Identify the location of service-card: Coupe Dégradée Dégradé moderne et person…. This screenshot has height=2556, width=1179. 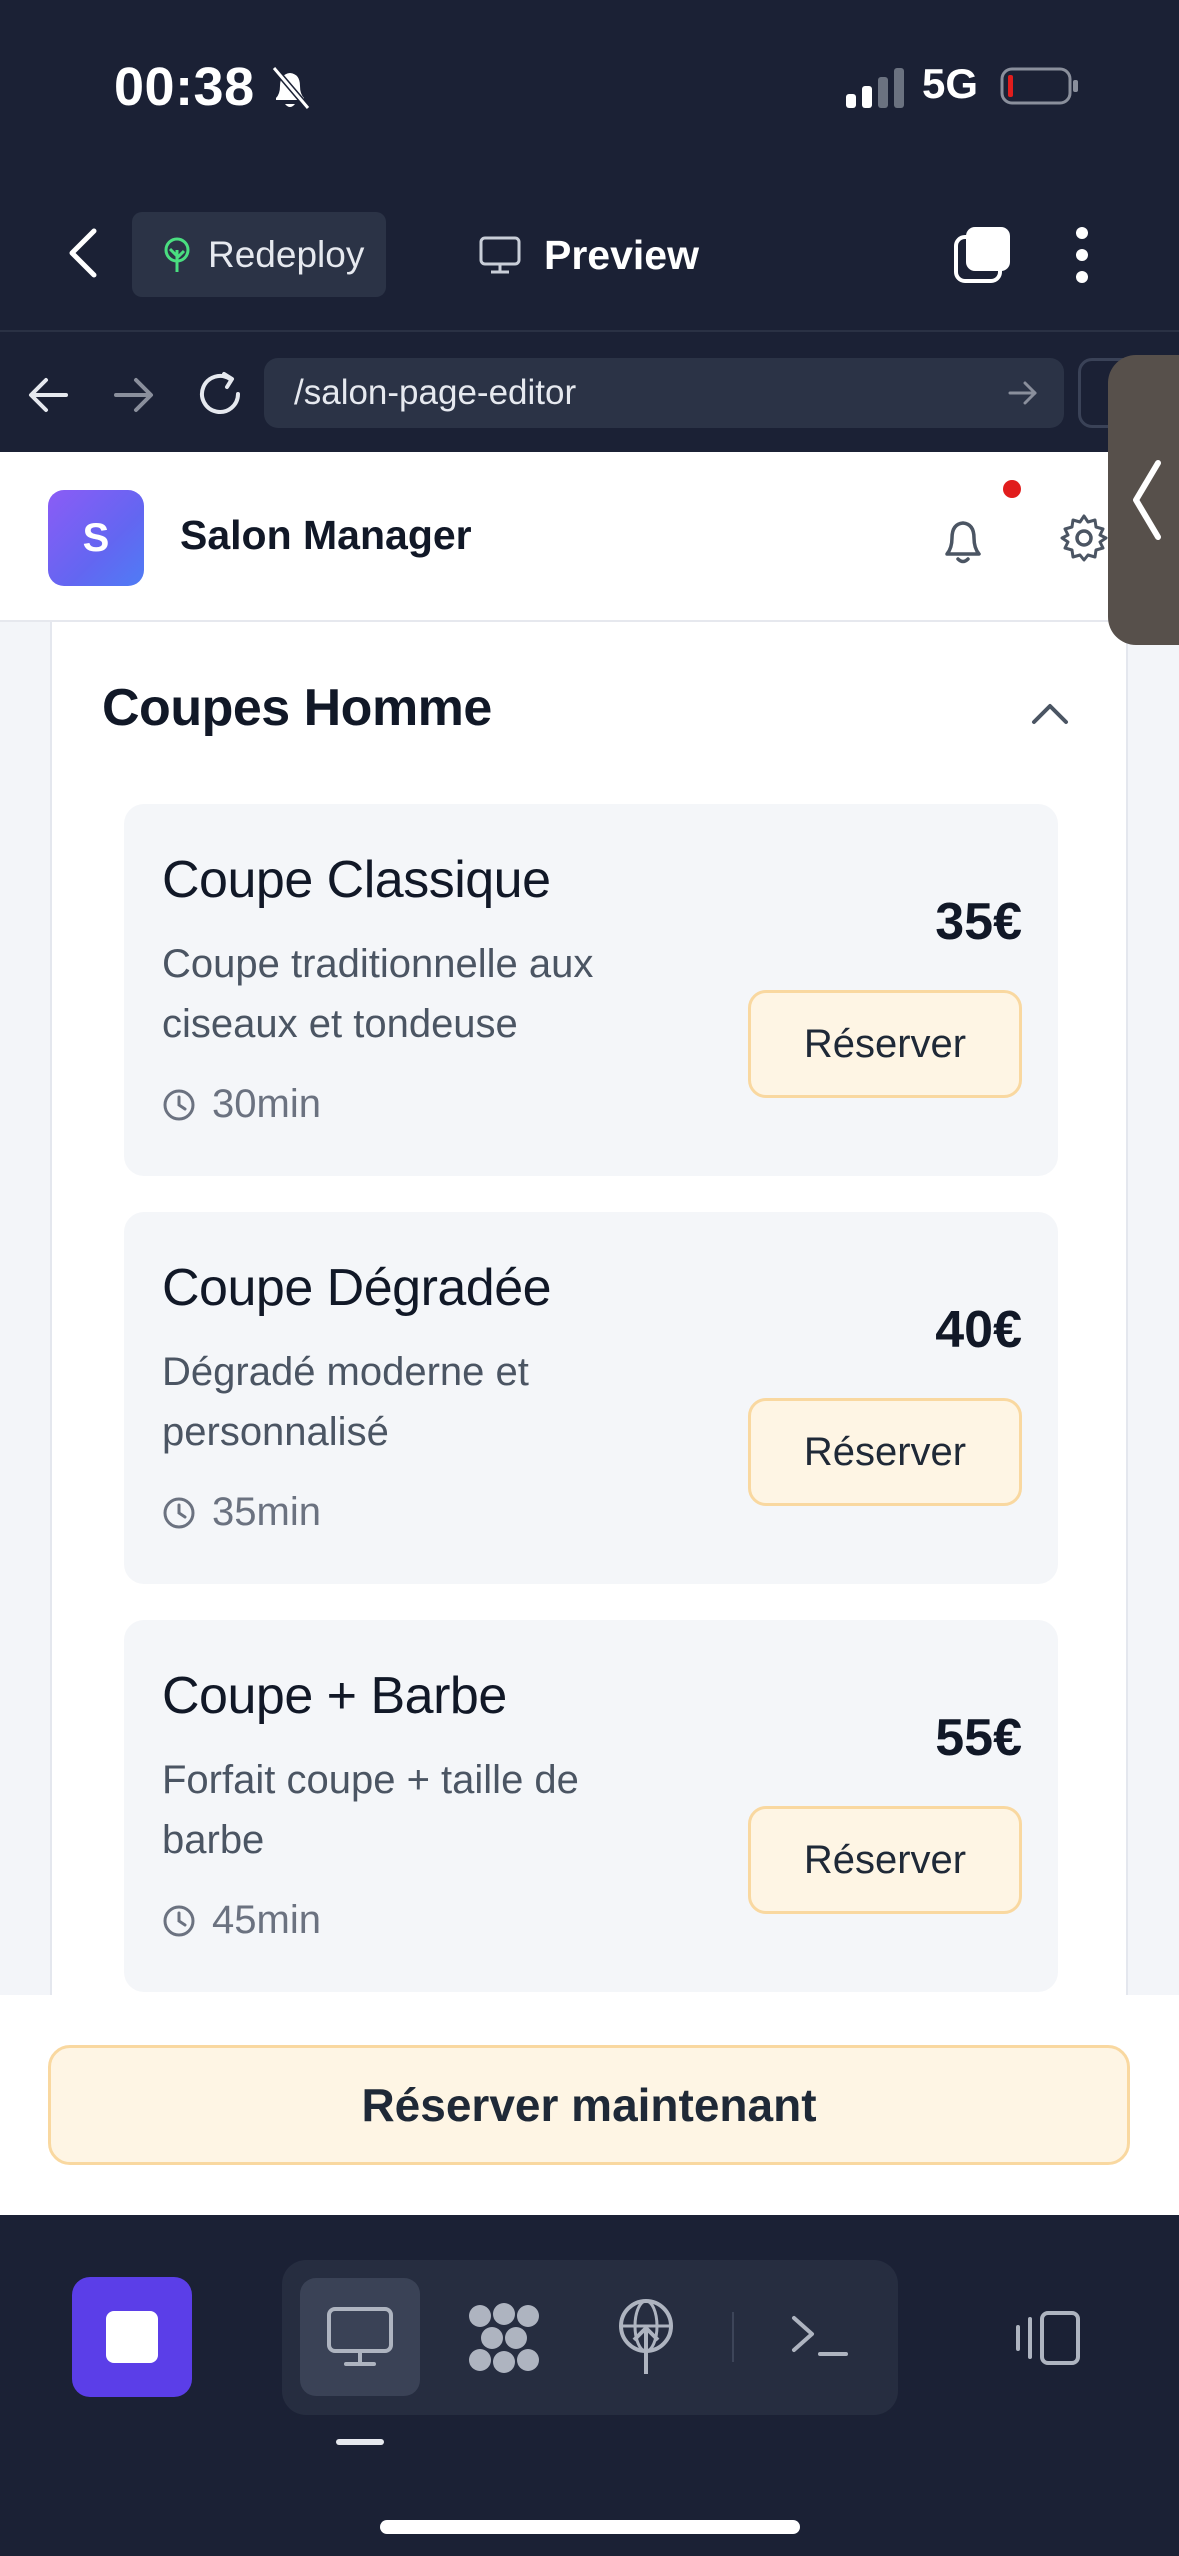
(591, 1398).